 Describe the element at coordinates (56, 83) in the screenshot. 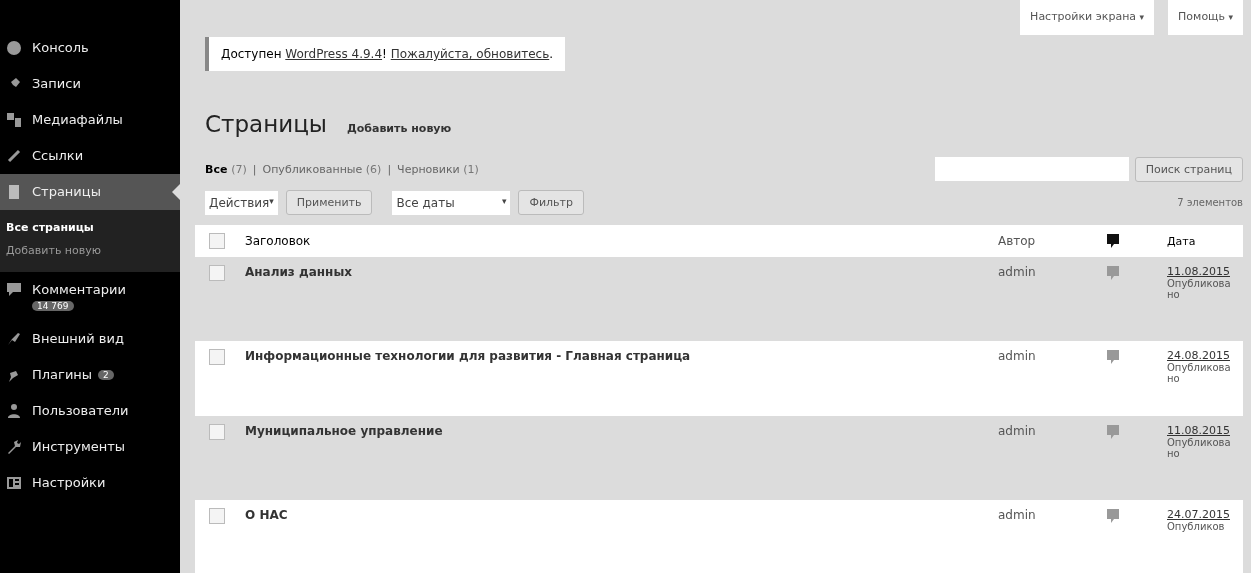

I see `menu-label: Записи` at that location.